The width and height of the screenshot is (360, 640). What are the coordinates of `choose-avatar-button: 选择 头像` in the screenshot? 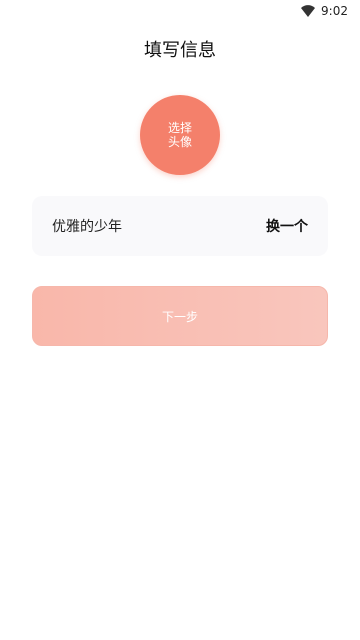 It's located at (180, 135).